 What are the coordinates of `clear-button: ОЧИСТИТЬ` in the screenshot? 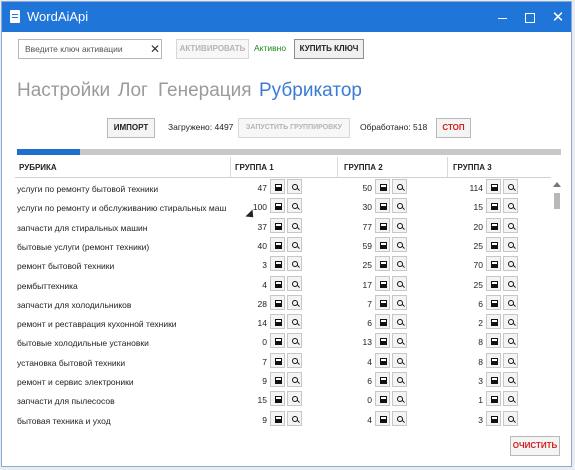 It's located at (535, 446).